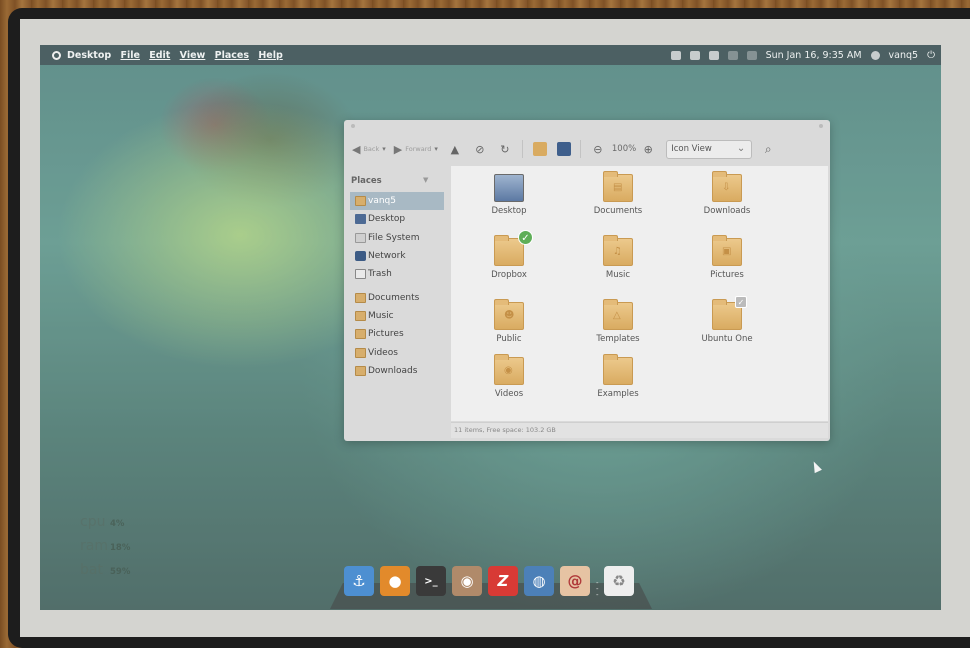 The image size is (970, 648). What do you see at coordinates (360, 274) in the screenshot?
I see `trash-icon` at bounding box center [360, 274].